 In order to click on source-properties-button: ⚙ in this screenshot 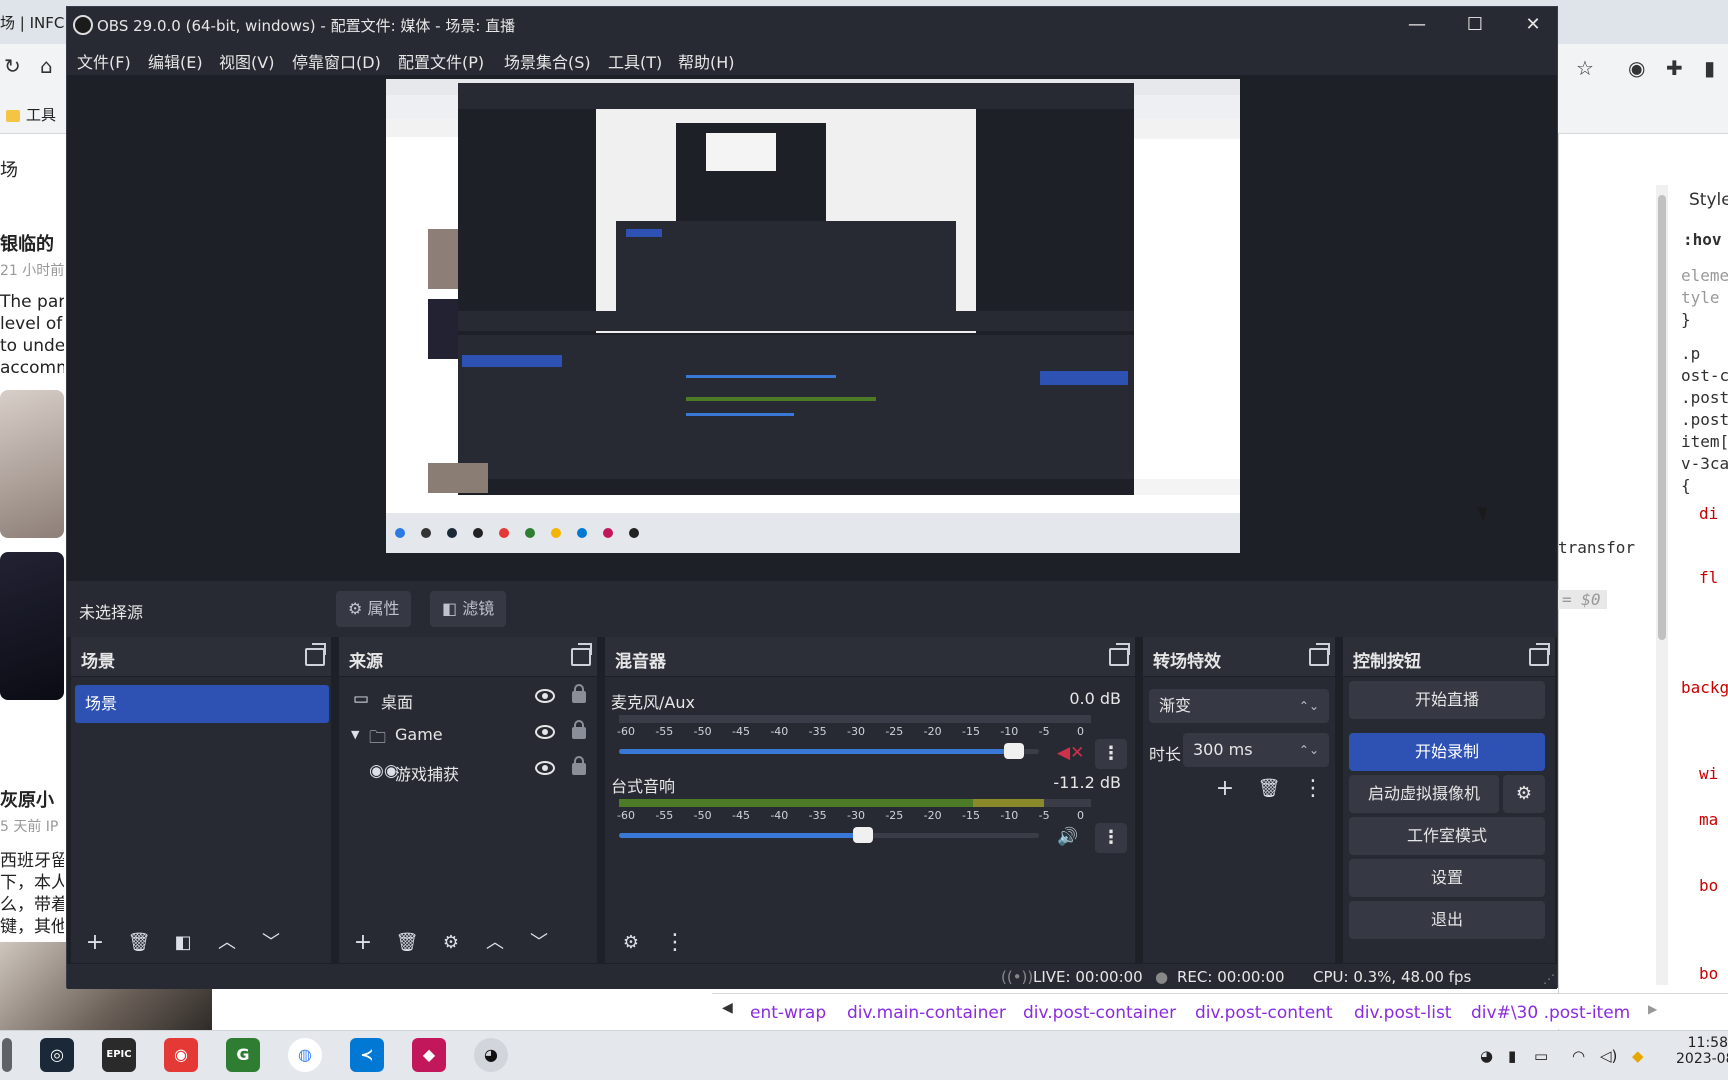, I will do `click(451, 943)`.